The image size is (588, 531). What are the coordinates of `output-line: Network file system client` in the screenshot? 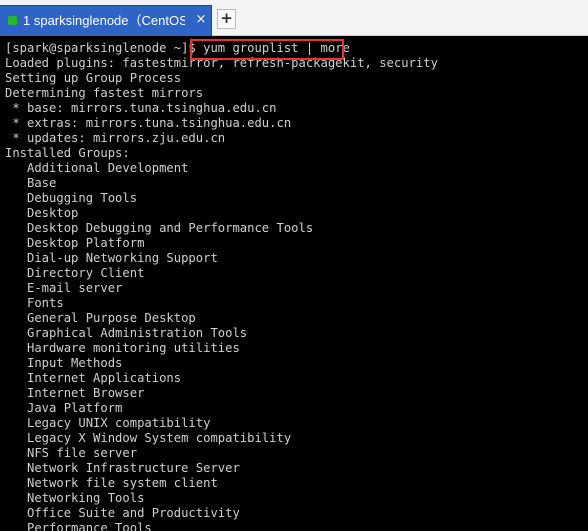 It's located at (111, 483).